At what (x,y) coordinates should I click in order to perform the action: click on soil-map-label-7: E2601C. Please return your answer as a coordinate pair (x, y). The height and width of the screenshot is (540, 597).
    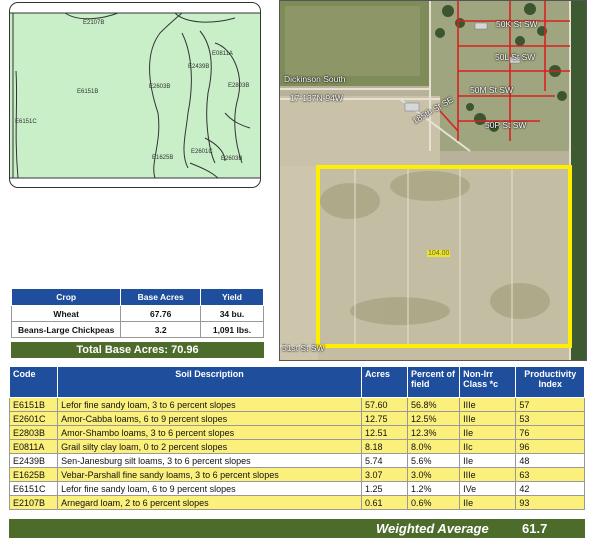
    Looking at the image, I should click on (202, 152).